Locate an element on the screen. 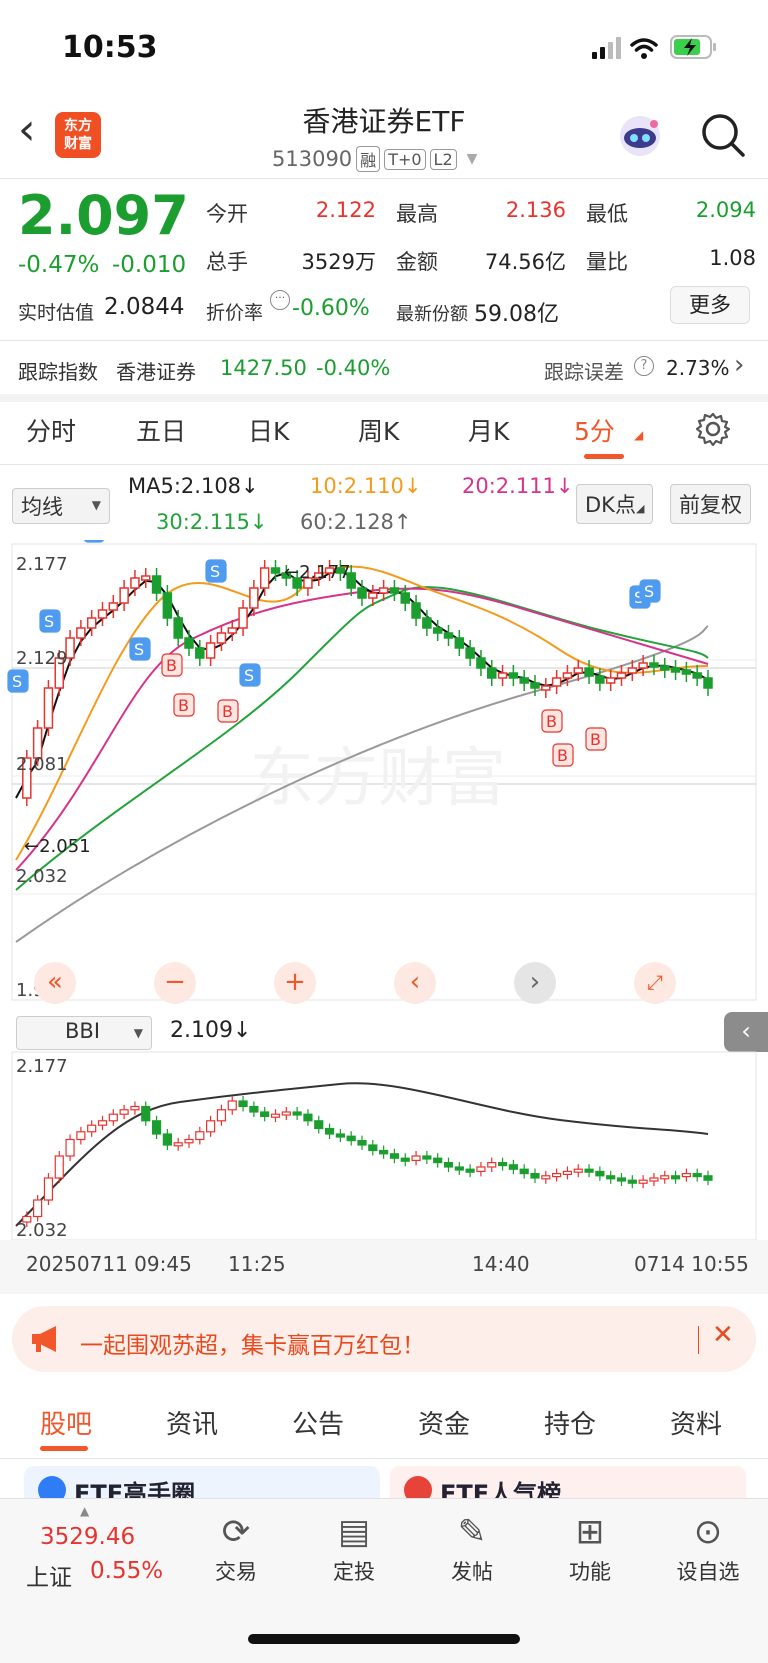 The width and height of the screenshot is (768, 1663). tab-daily-k: 日K is located at coordinates (268, 430).